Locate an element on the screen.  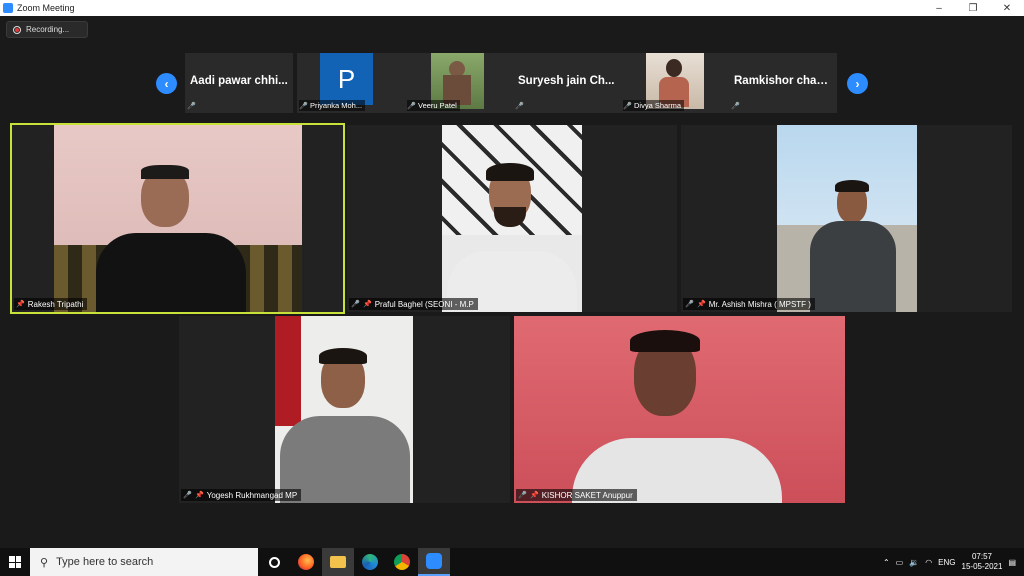
close-button: ✕ is located at coordinates (1007, 8).